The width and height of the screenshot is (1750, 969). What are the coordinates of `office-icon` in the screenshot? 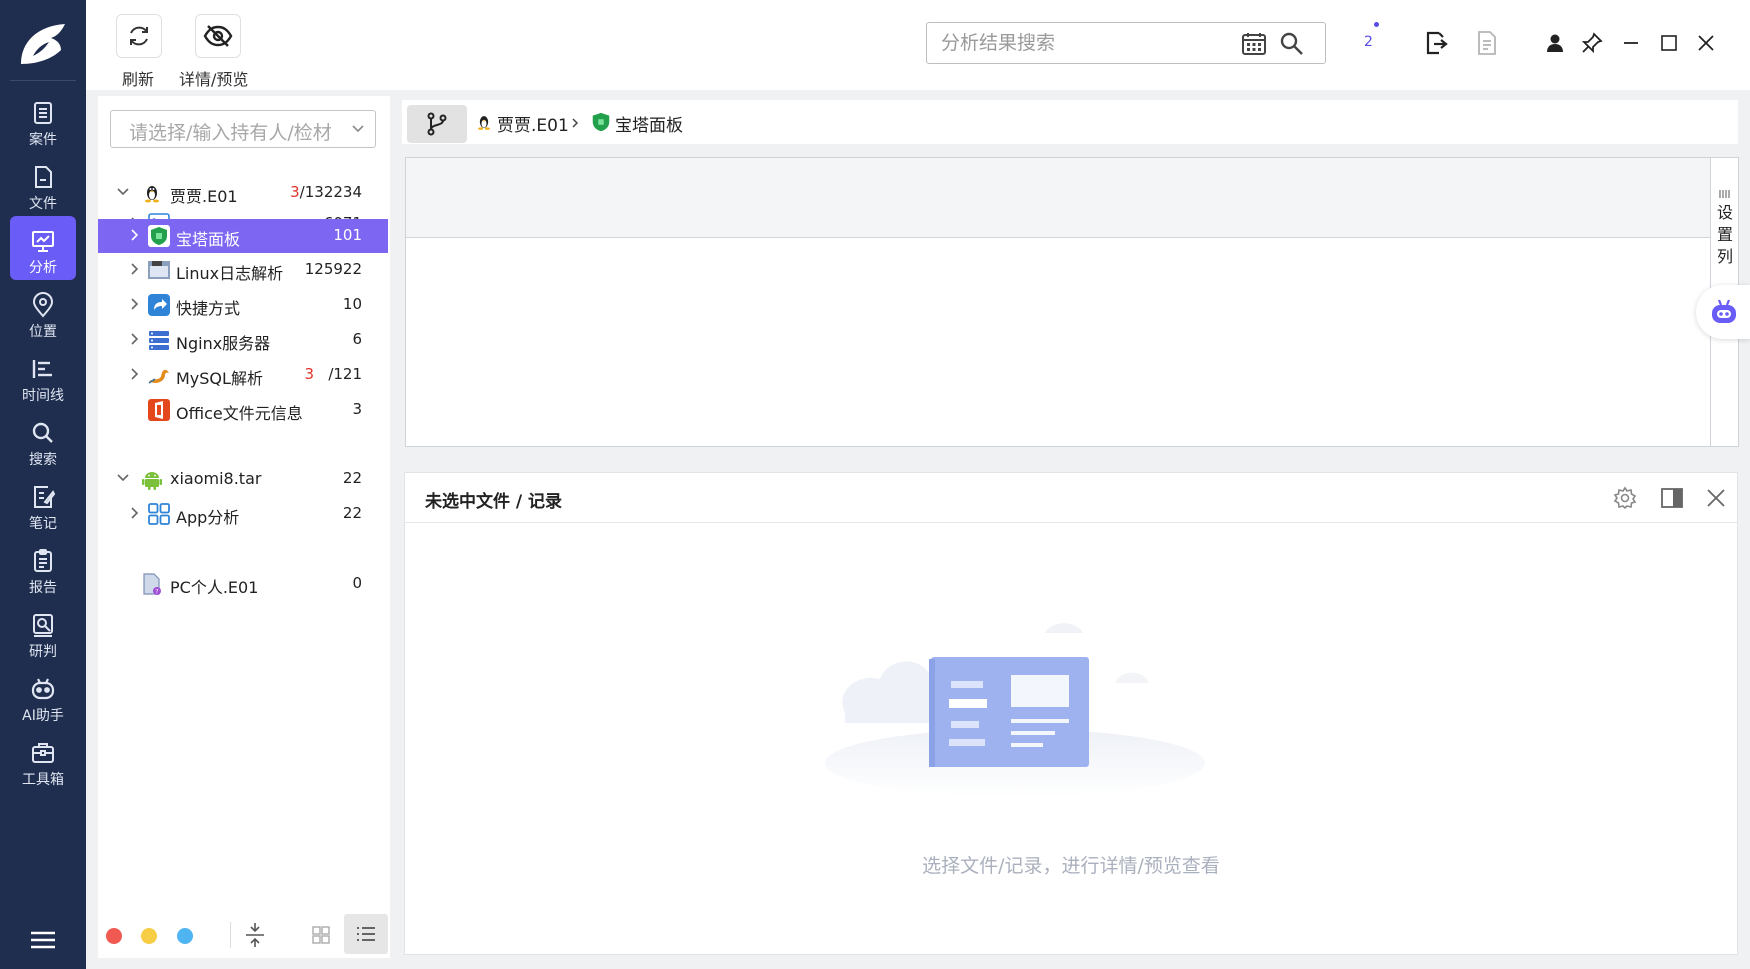 It's located at (159, 410).